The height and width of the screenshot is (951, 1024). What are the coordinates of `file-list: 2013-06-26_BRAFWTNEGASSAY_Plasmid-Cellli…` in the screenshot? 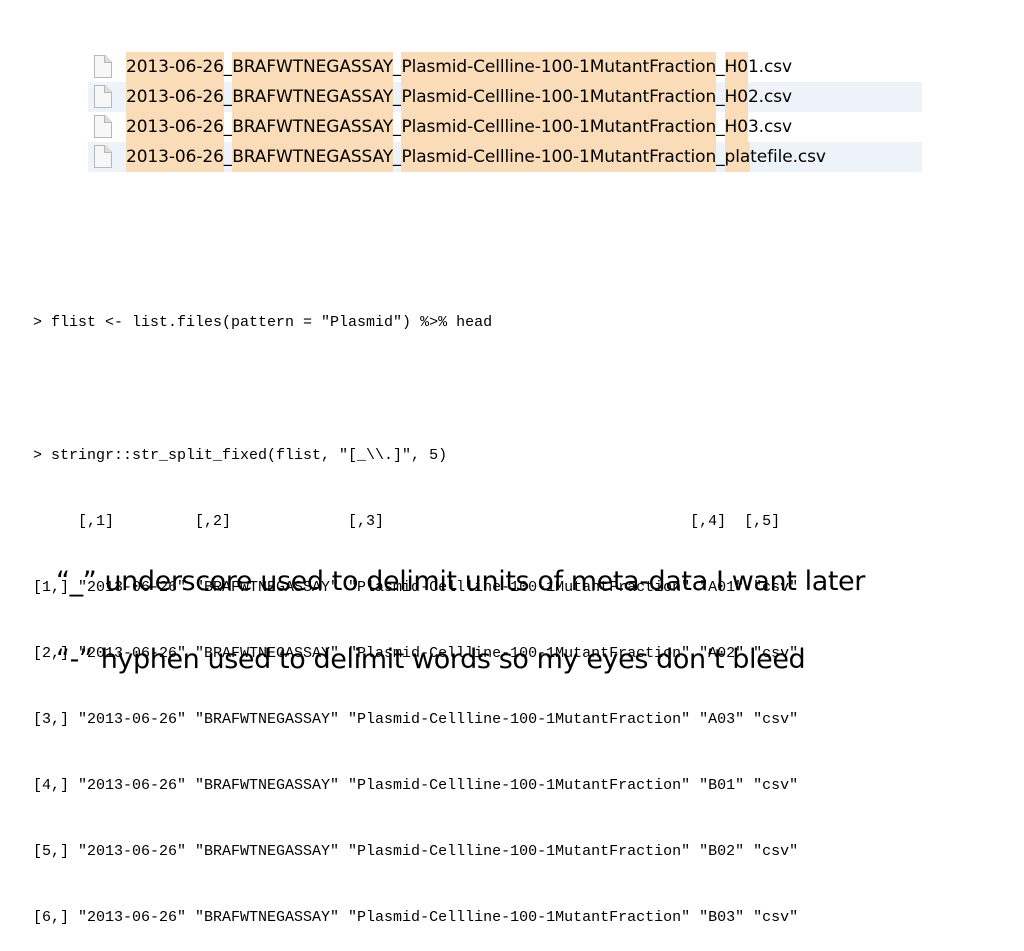 It's located at (505, 112).